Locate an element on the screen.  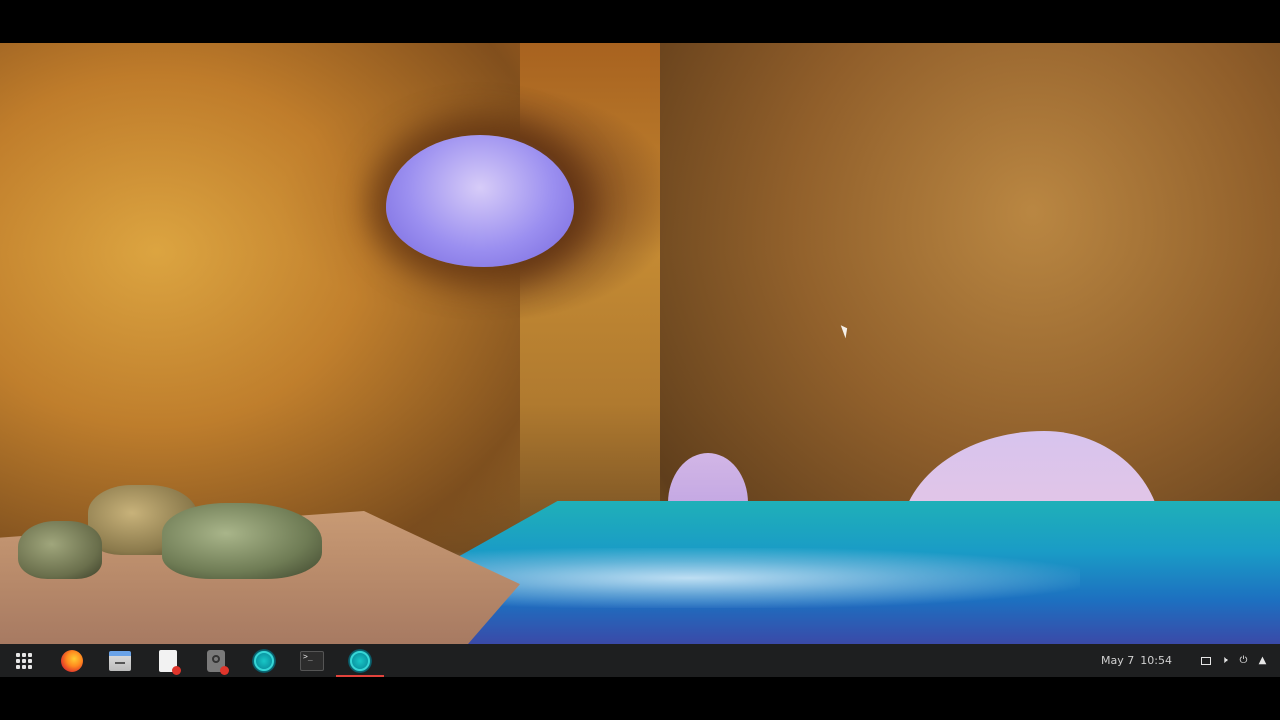
atom-window-active is located at coordinates (360, 660).